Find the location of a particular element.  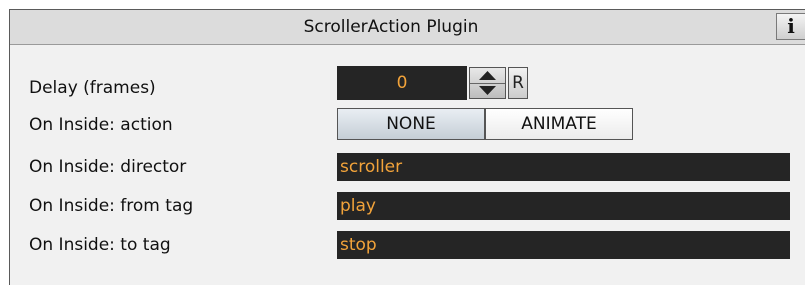

panel-titlebar: ScrollerAction Plugin i is located at coordinates (407, 27).